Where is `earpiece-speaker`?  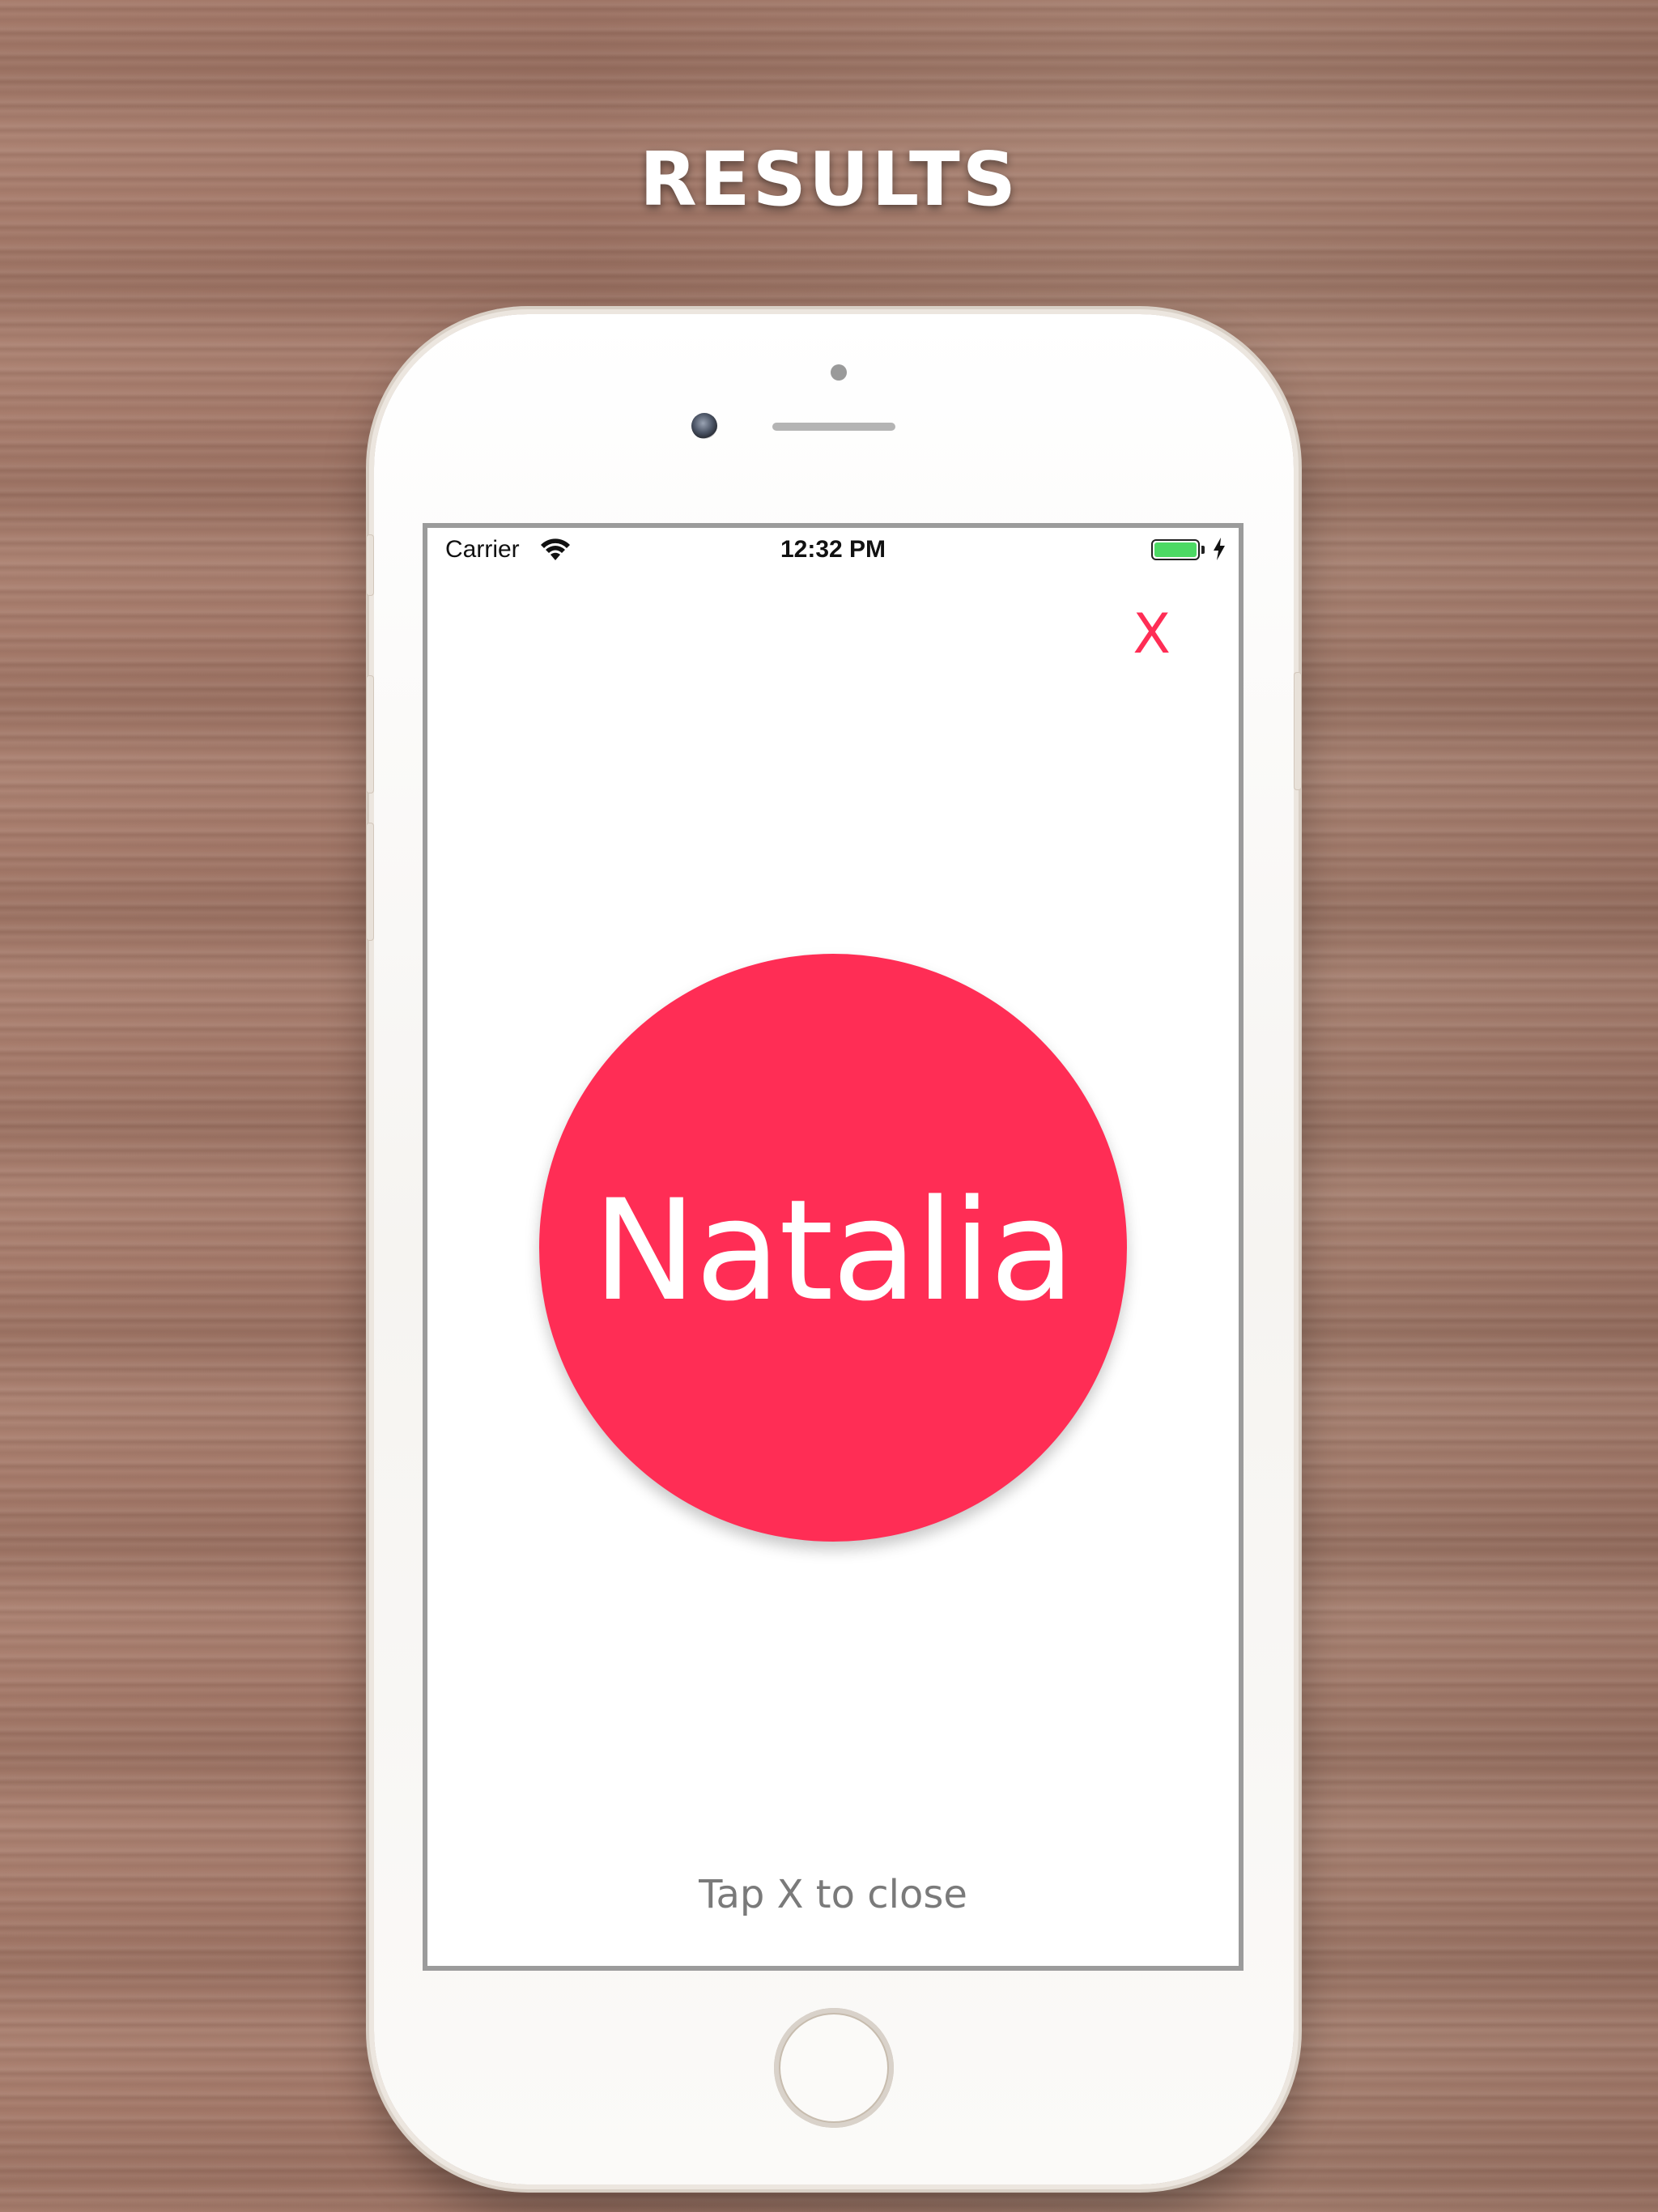 earpiece-speaker is located at coordinates (833, 427).